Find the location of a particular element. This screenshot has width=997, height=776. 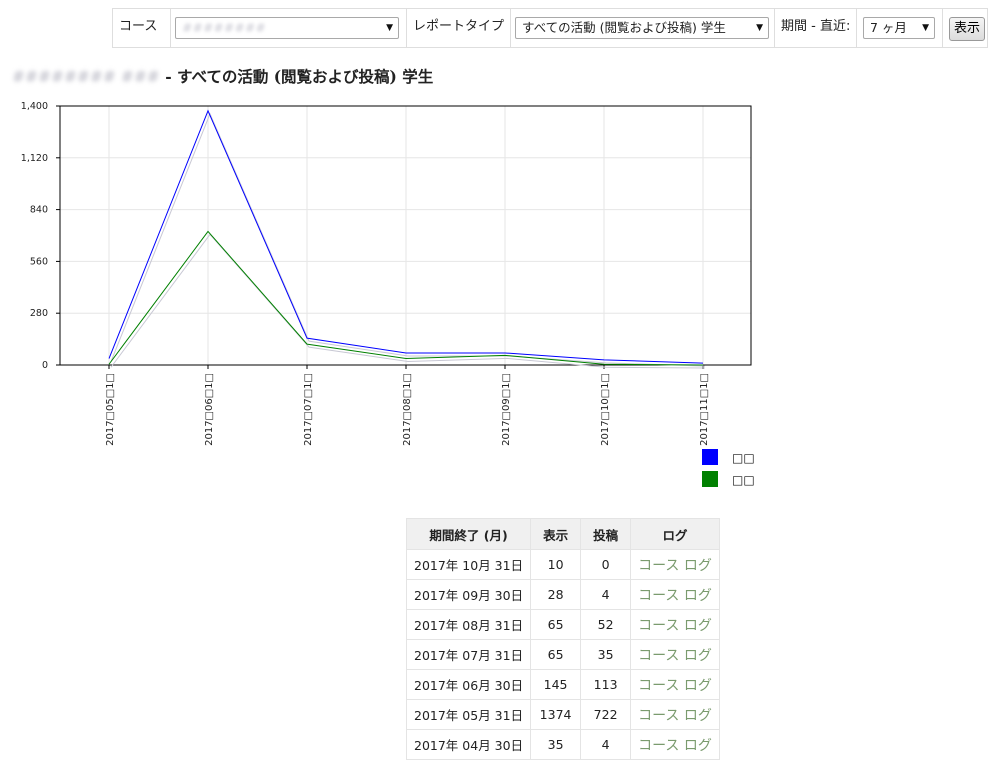

period-label-cell: 期間 - 直近: is located at coordinates (816, 28).